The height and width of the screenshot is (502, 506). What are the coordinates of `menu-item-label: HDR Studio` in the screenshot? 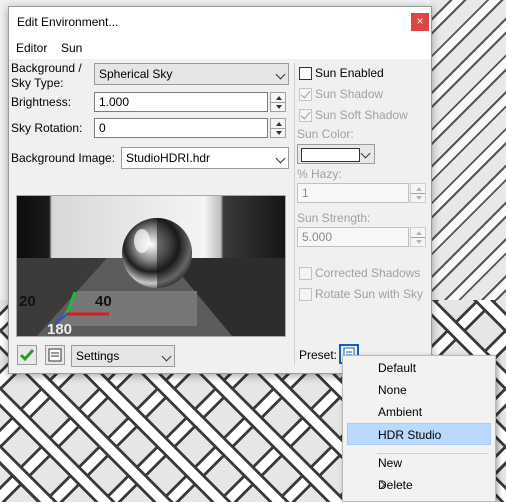 It's located at (410, 435).